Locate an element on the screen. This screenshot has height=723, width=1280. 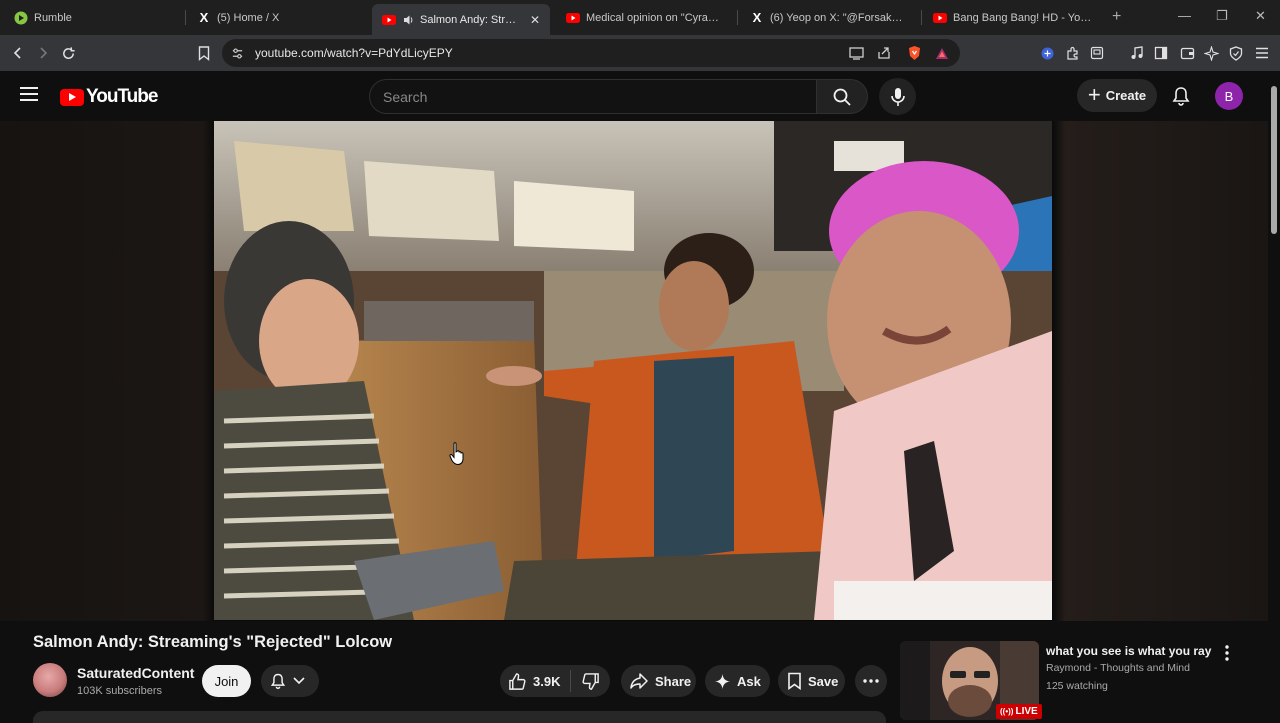
microphone-icon is located at coordinates (897, 96).